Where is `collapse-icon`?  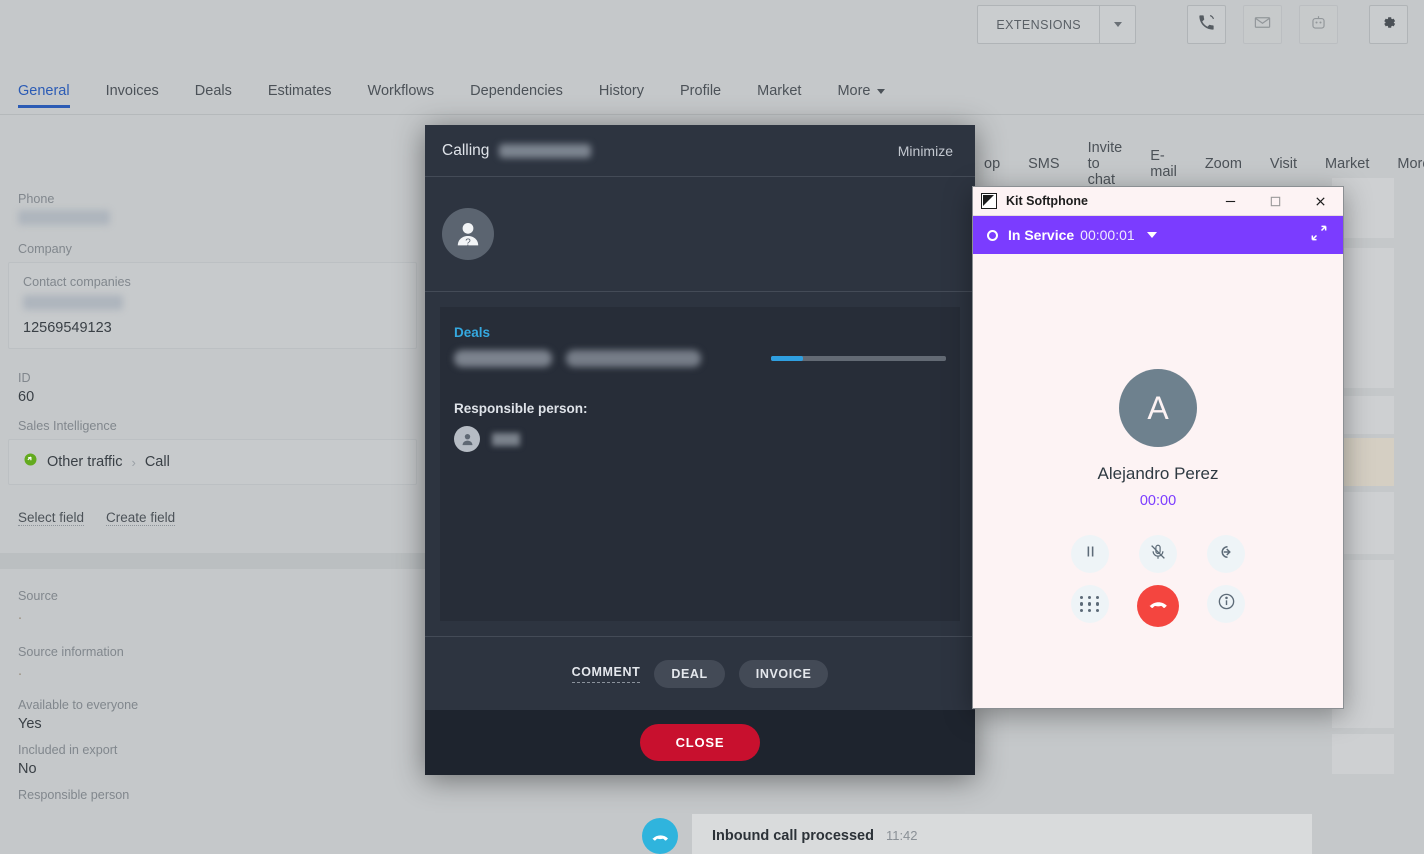
collapse-icon is located at coordinates (1319, 235).